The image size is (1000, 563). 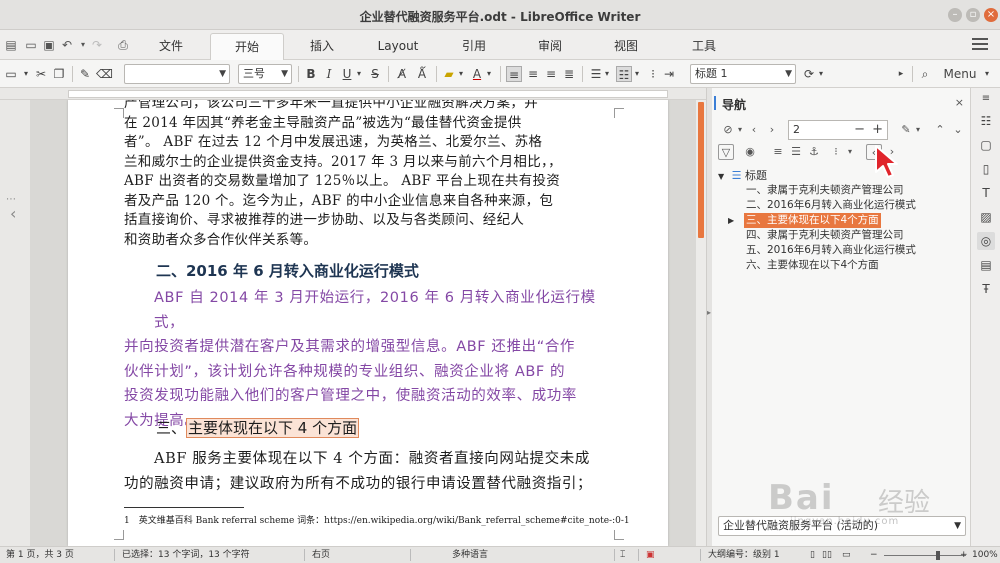 I want to click on align-right-icon: ≡, so click(x=551, y=74).